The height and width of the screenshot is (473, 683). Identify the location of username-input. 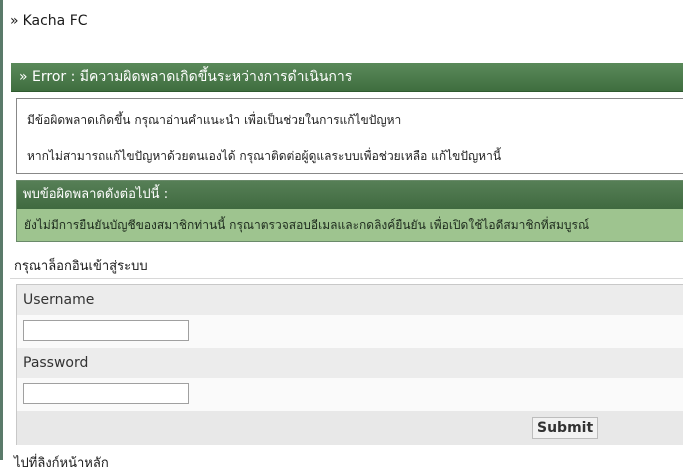
(106, 330).